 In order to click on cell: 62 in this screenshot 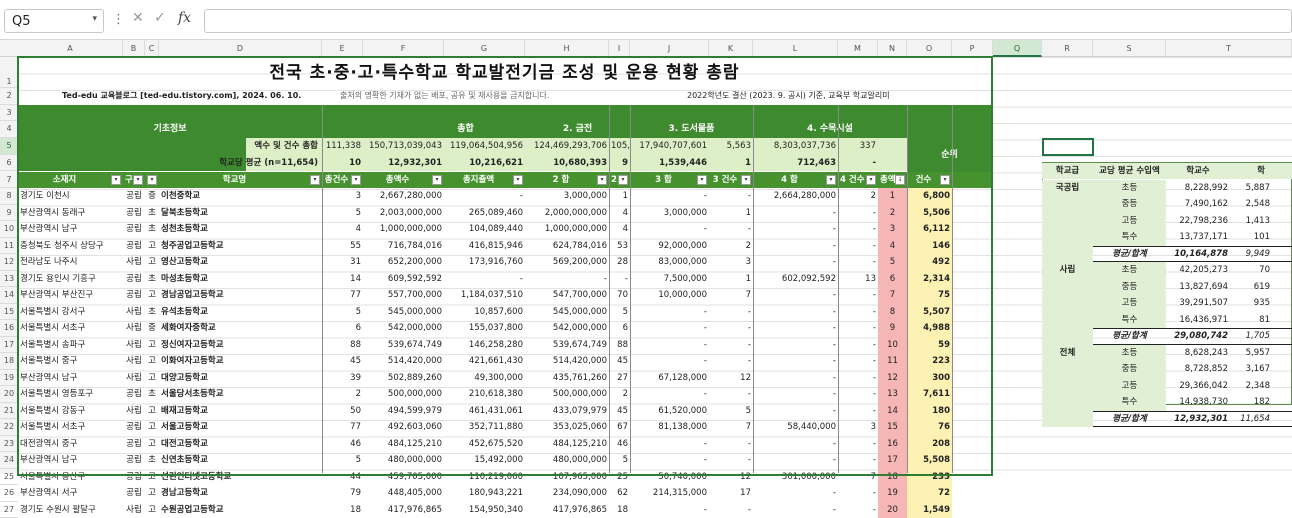, I will do `click(619, 493)`.